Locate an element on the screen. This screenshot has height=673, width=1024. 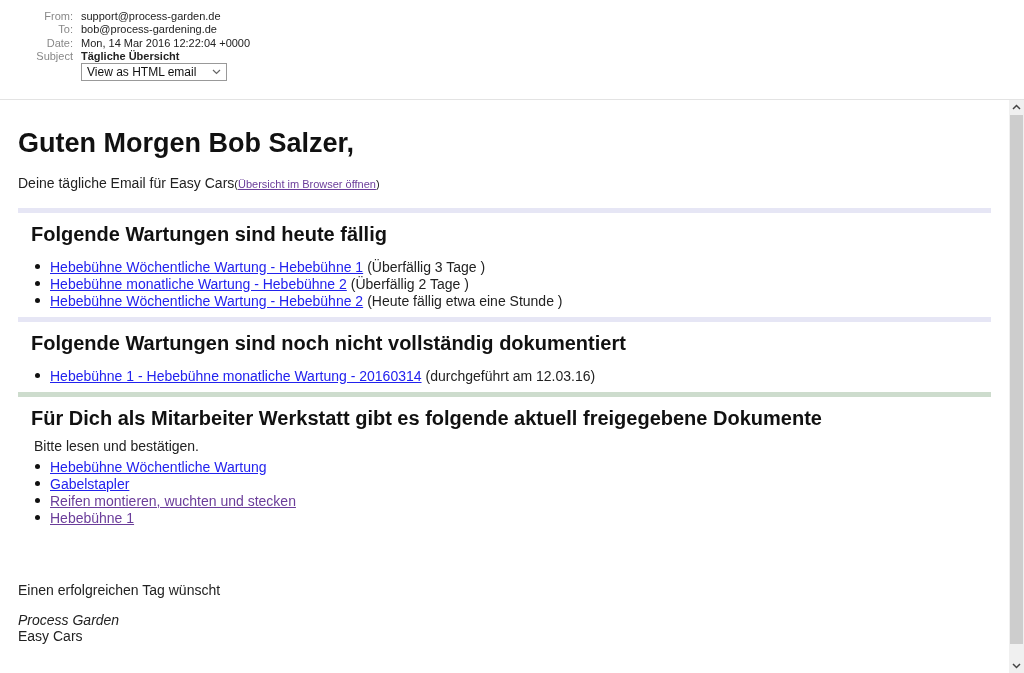
chevron-down-icon is located at coordinates (216, 71).